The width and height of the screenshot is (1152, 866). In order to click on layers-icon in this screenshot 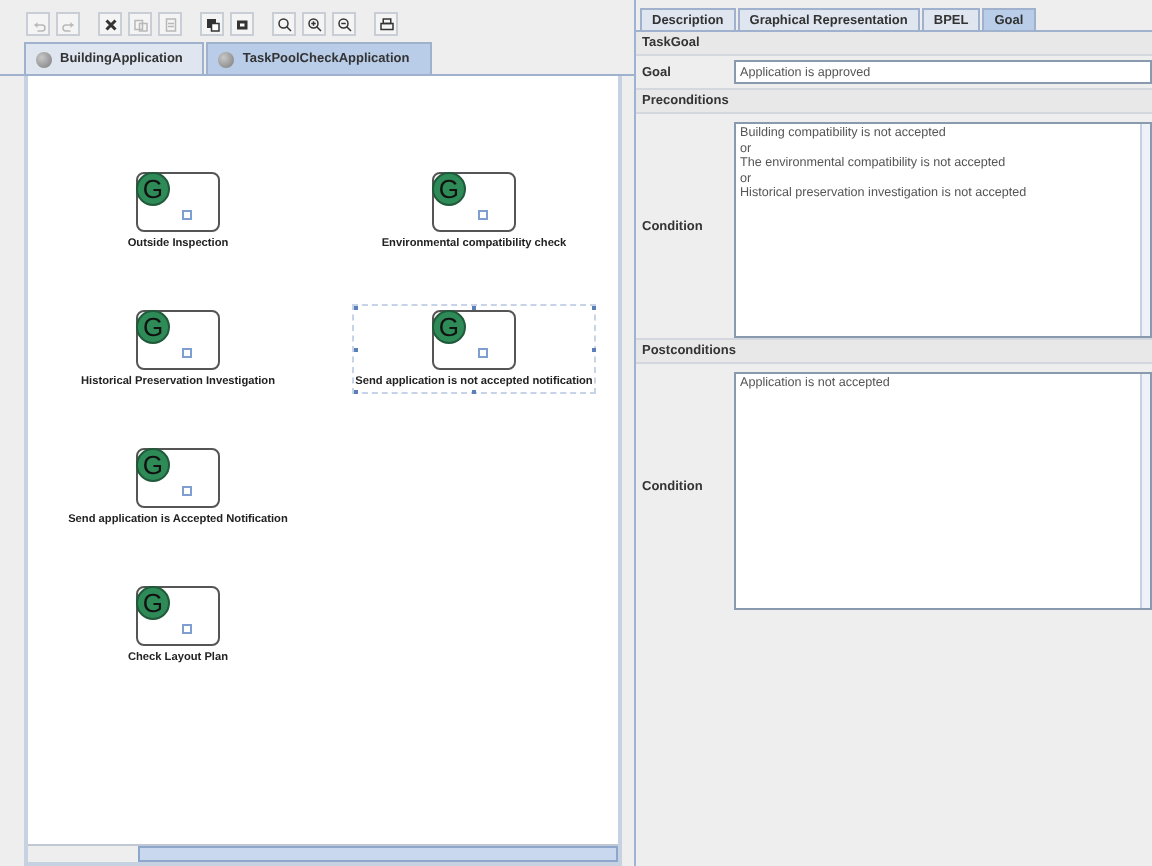, I will do `click(212, 24)`.